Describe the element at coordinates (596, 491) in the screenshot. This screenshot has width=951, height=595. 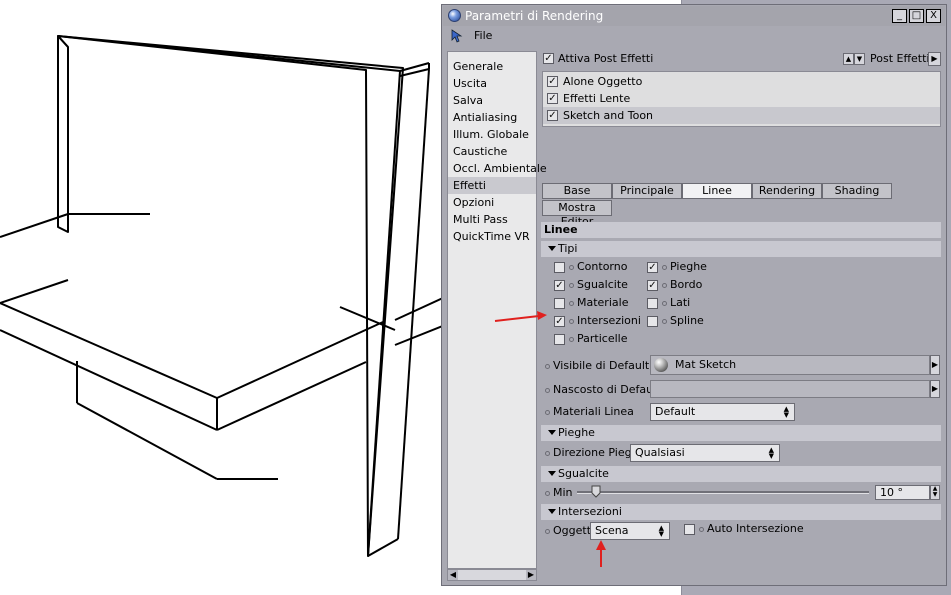
I see `min-slider-thumb-icon` at that location.